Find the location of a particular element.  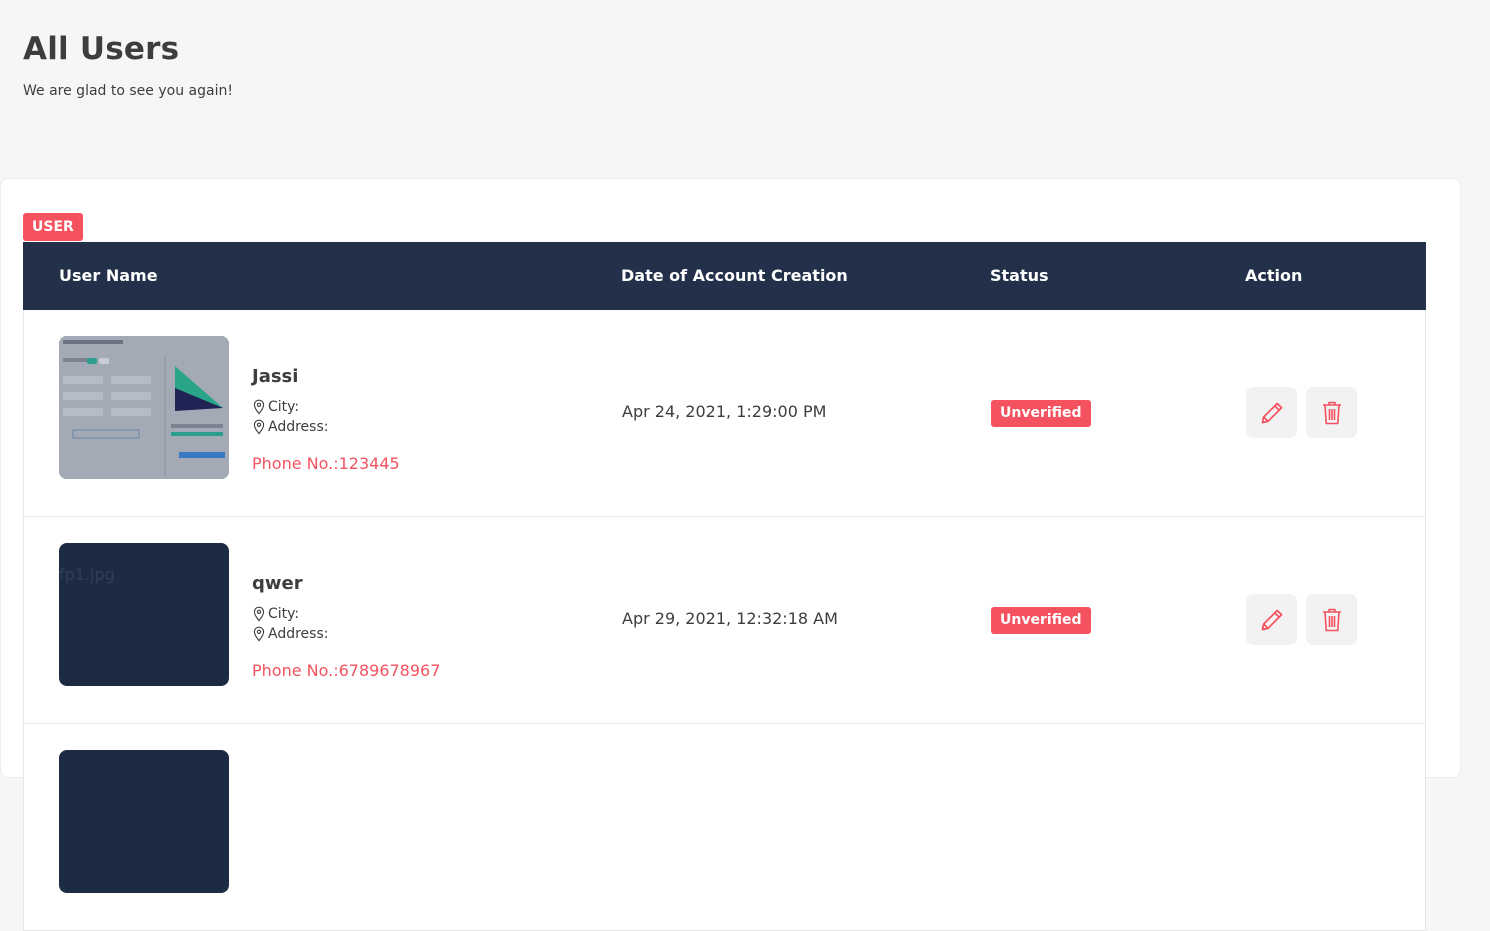

thumbnail-preview-image is located at coordinates (144, 407).